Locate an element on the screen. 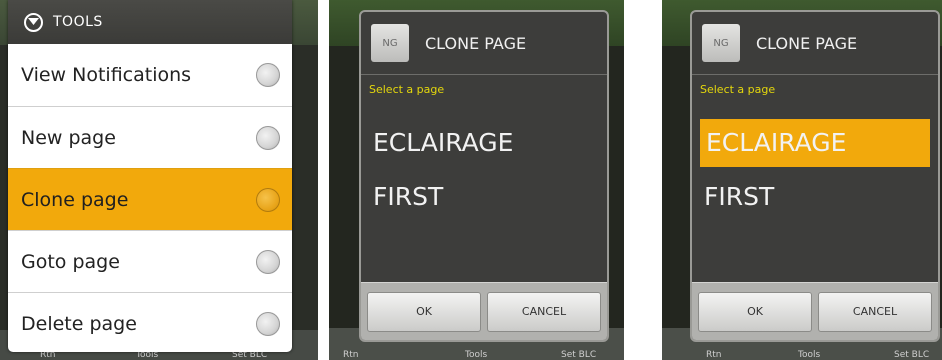 This screenshot has height=360, width=942. tools-menu-header: TOOLS is located at coordinates (150, 22).